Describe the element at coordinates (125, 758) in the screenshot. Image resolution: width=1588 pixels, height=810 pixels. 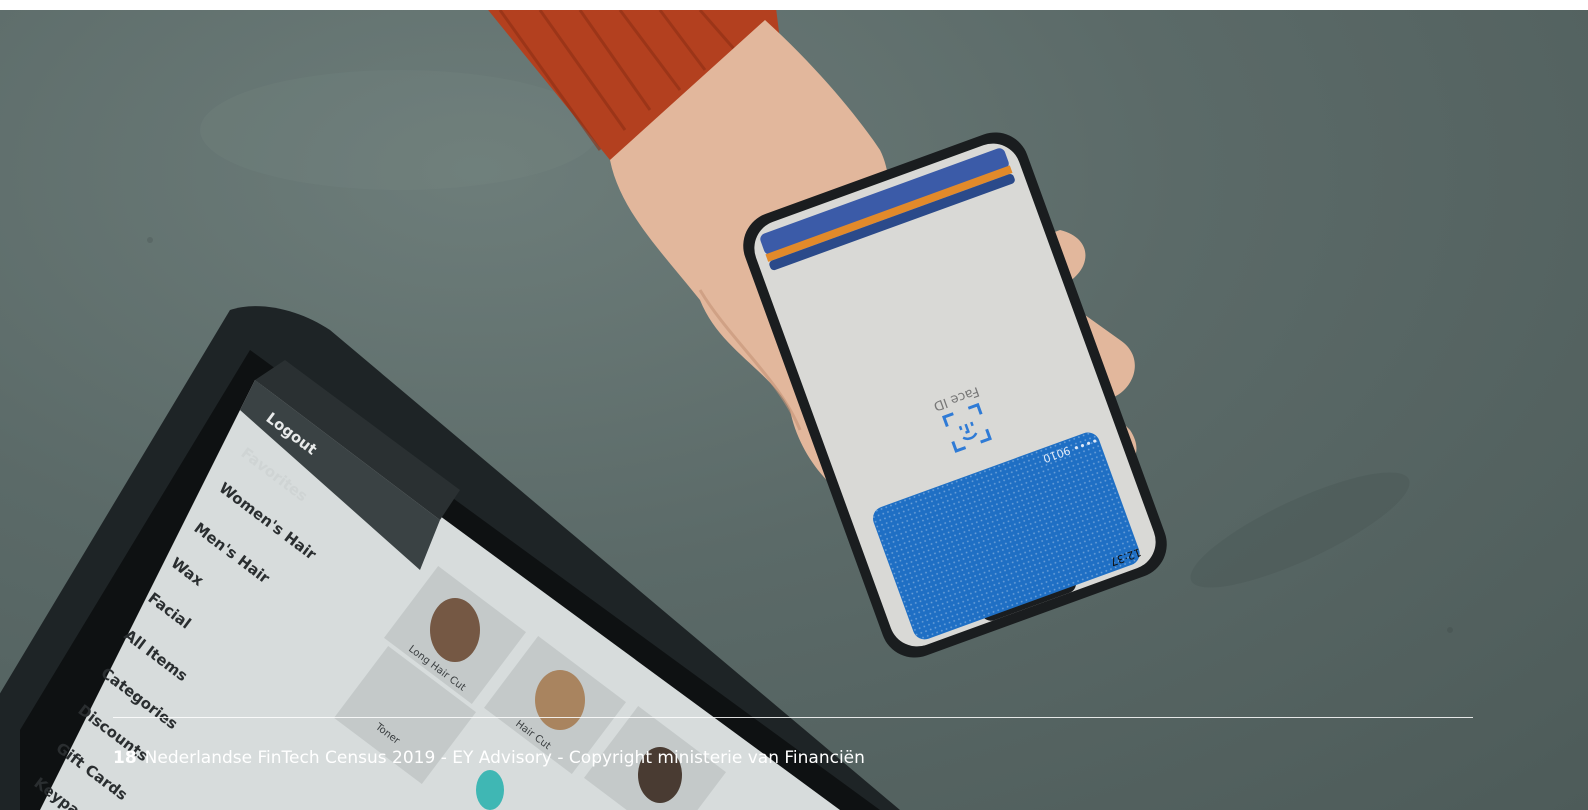
I see `page-number: 18` at that location.